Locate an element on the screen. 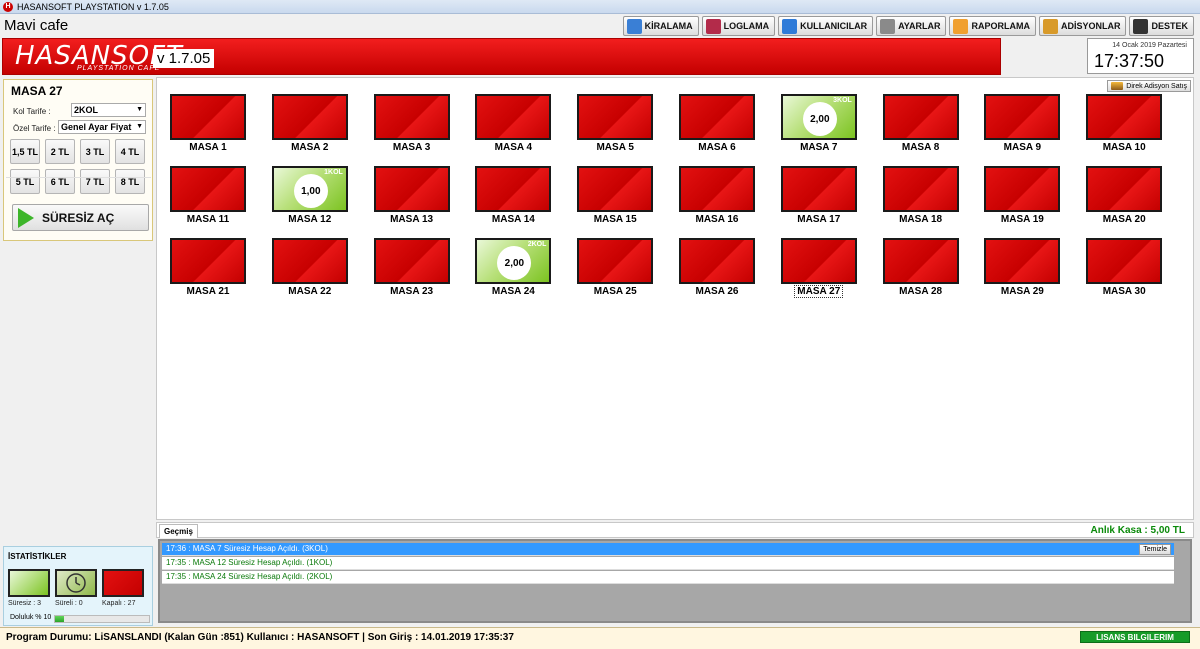 The image size is (1200, 649). table-label: MASA 5 is located at coordinates (615, 147).